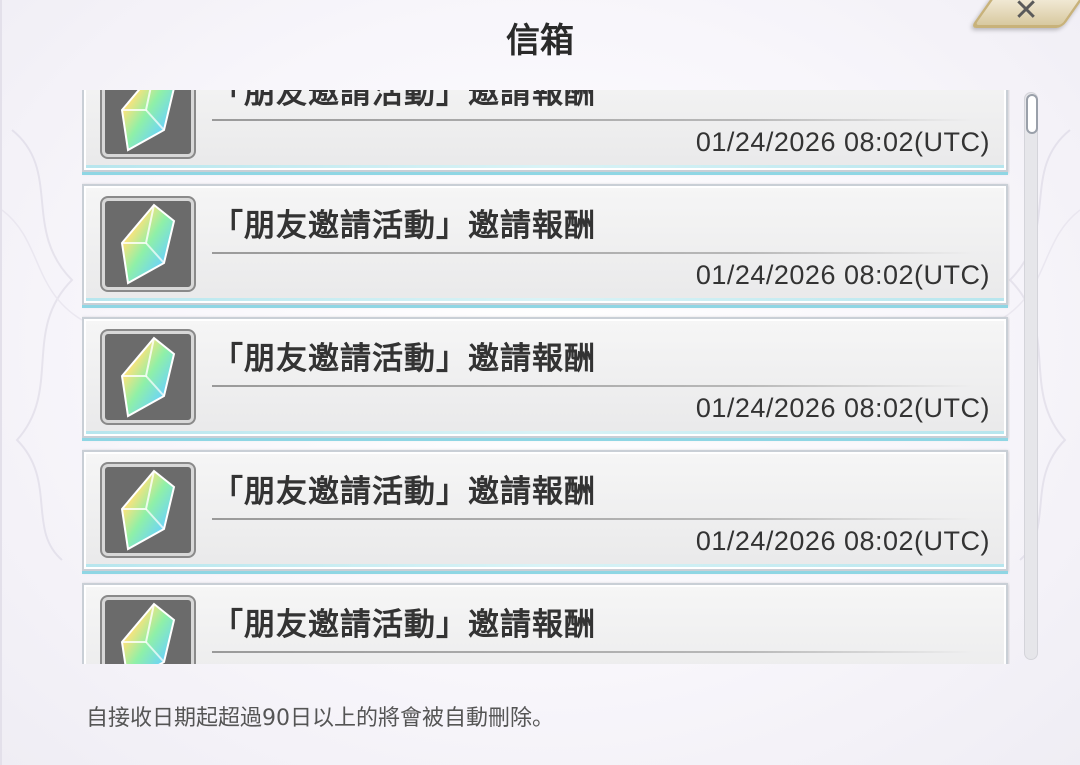 This screenshot has width=1080, height=765. I want to click on mail-item: 「朋友邀請活動」邀請報酬, so click(545, 623).